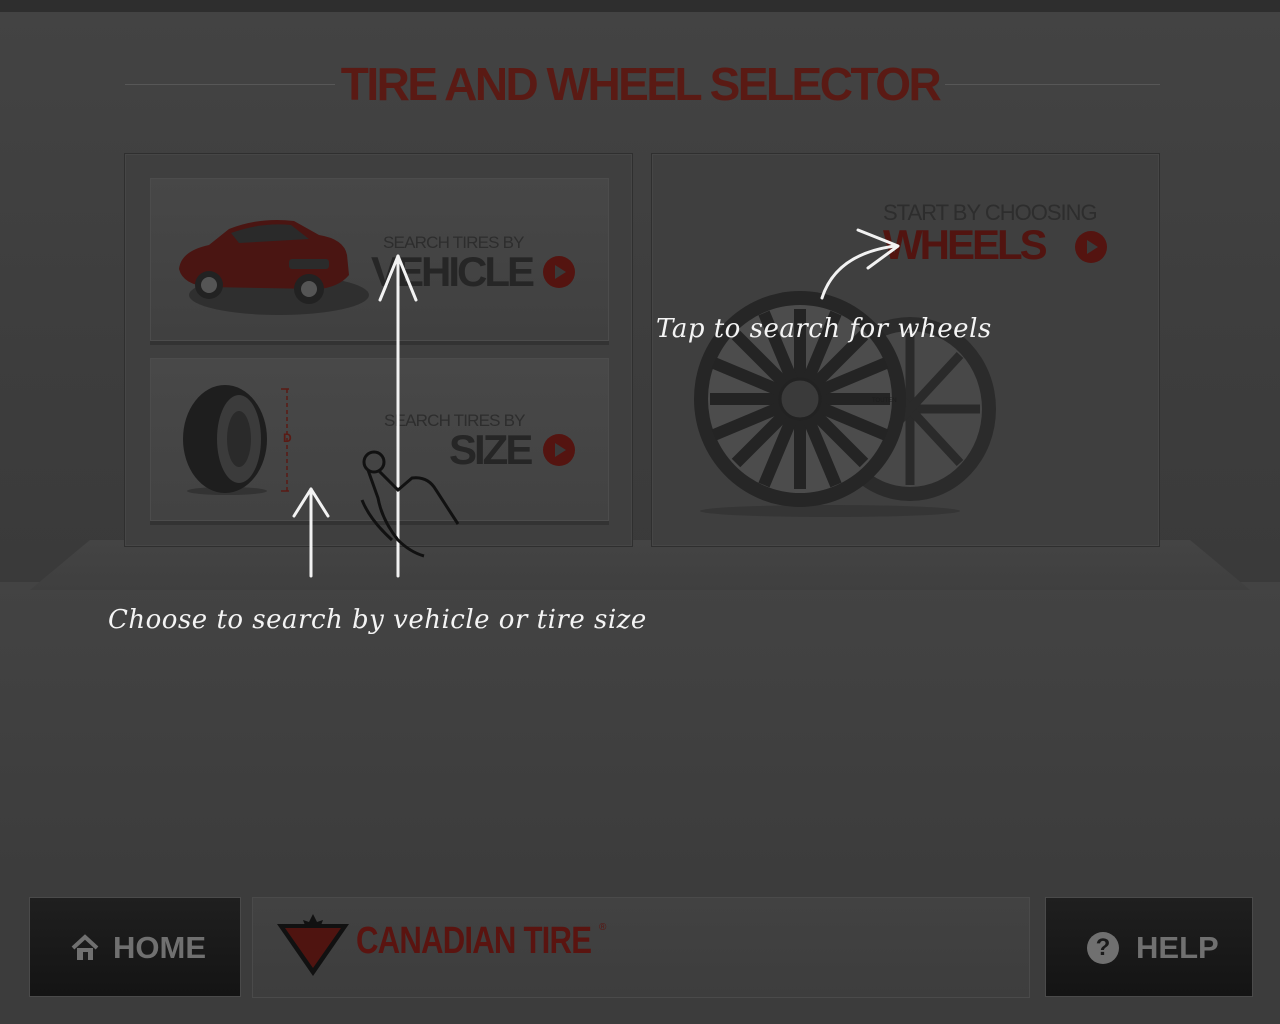  What do you see at coordinates (159, 947) in the screenshot?
I see `home-label: HOME` at bounding box center [159, 947].